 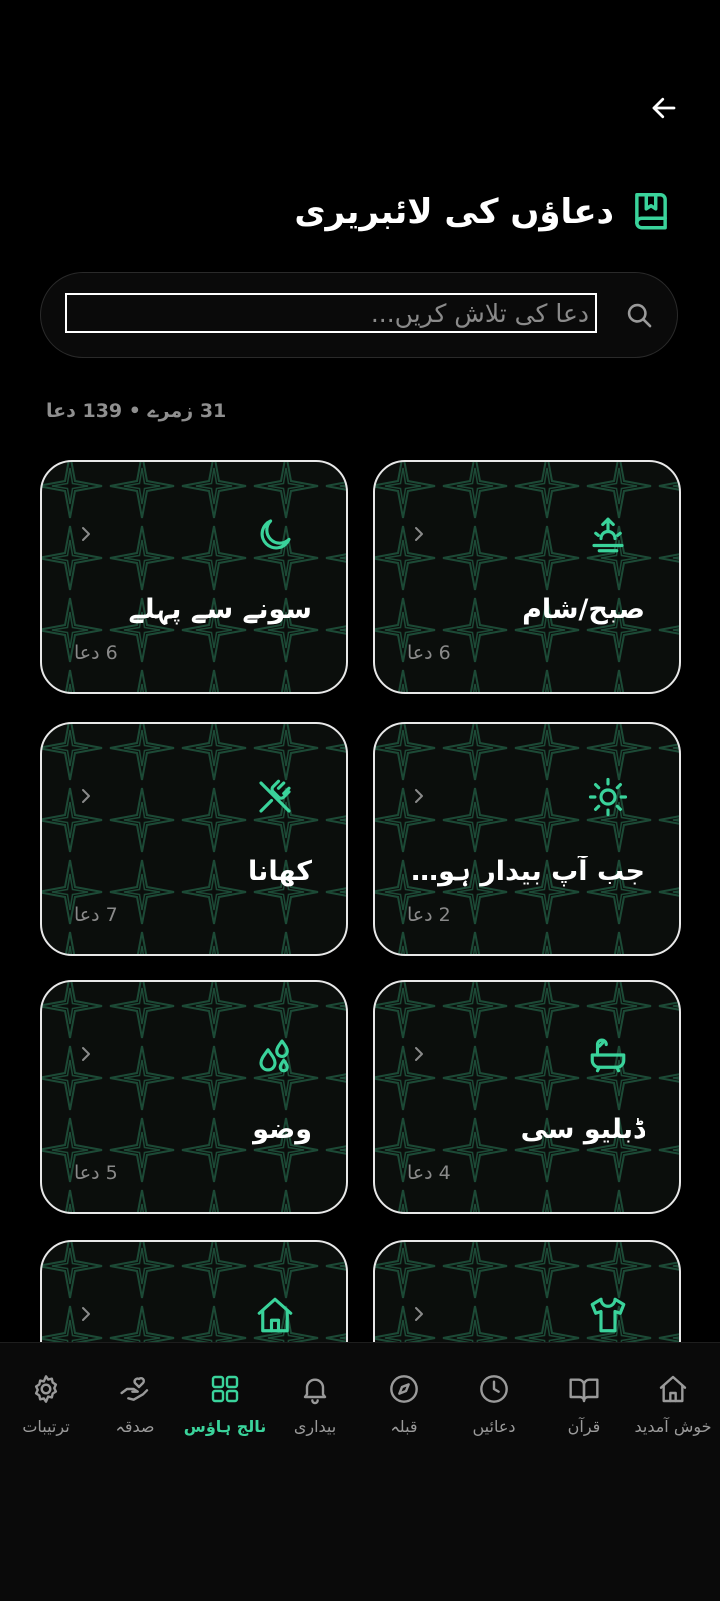 What do you see at coordinates (584, 1390) in the screenshot?
I see `open-book-icon` at bounding box center [584, 1390].